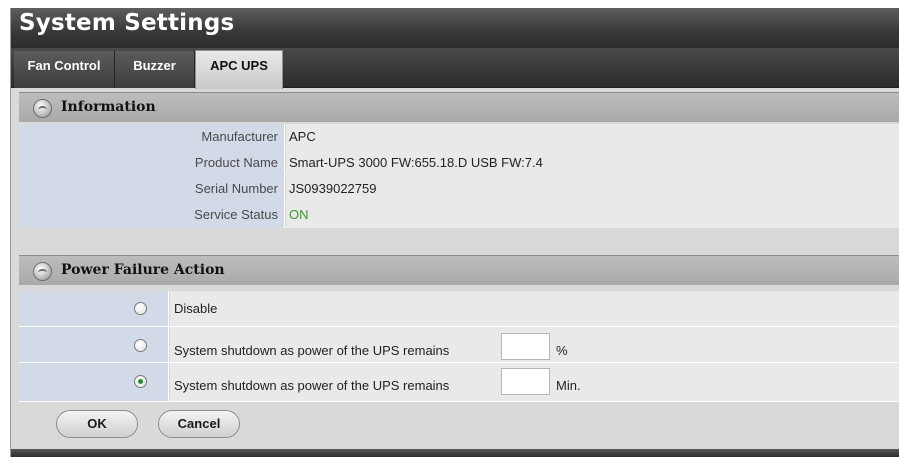  Describe the element at coordinates (239, 69) in the screenshot. I see `tab-apc-ups: APC UPS` at that location.